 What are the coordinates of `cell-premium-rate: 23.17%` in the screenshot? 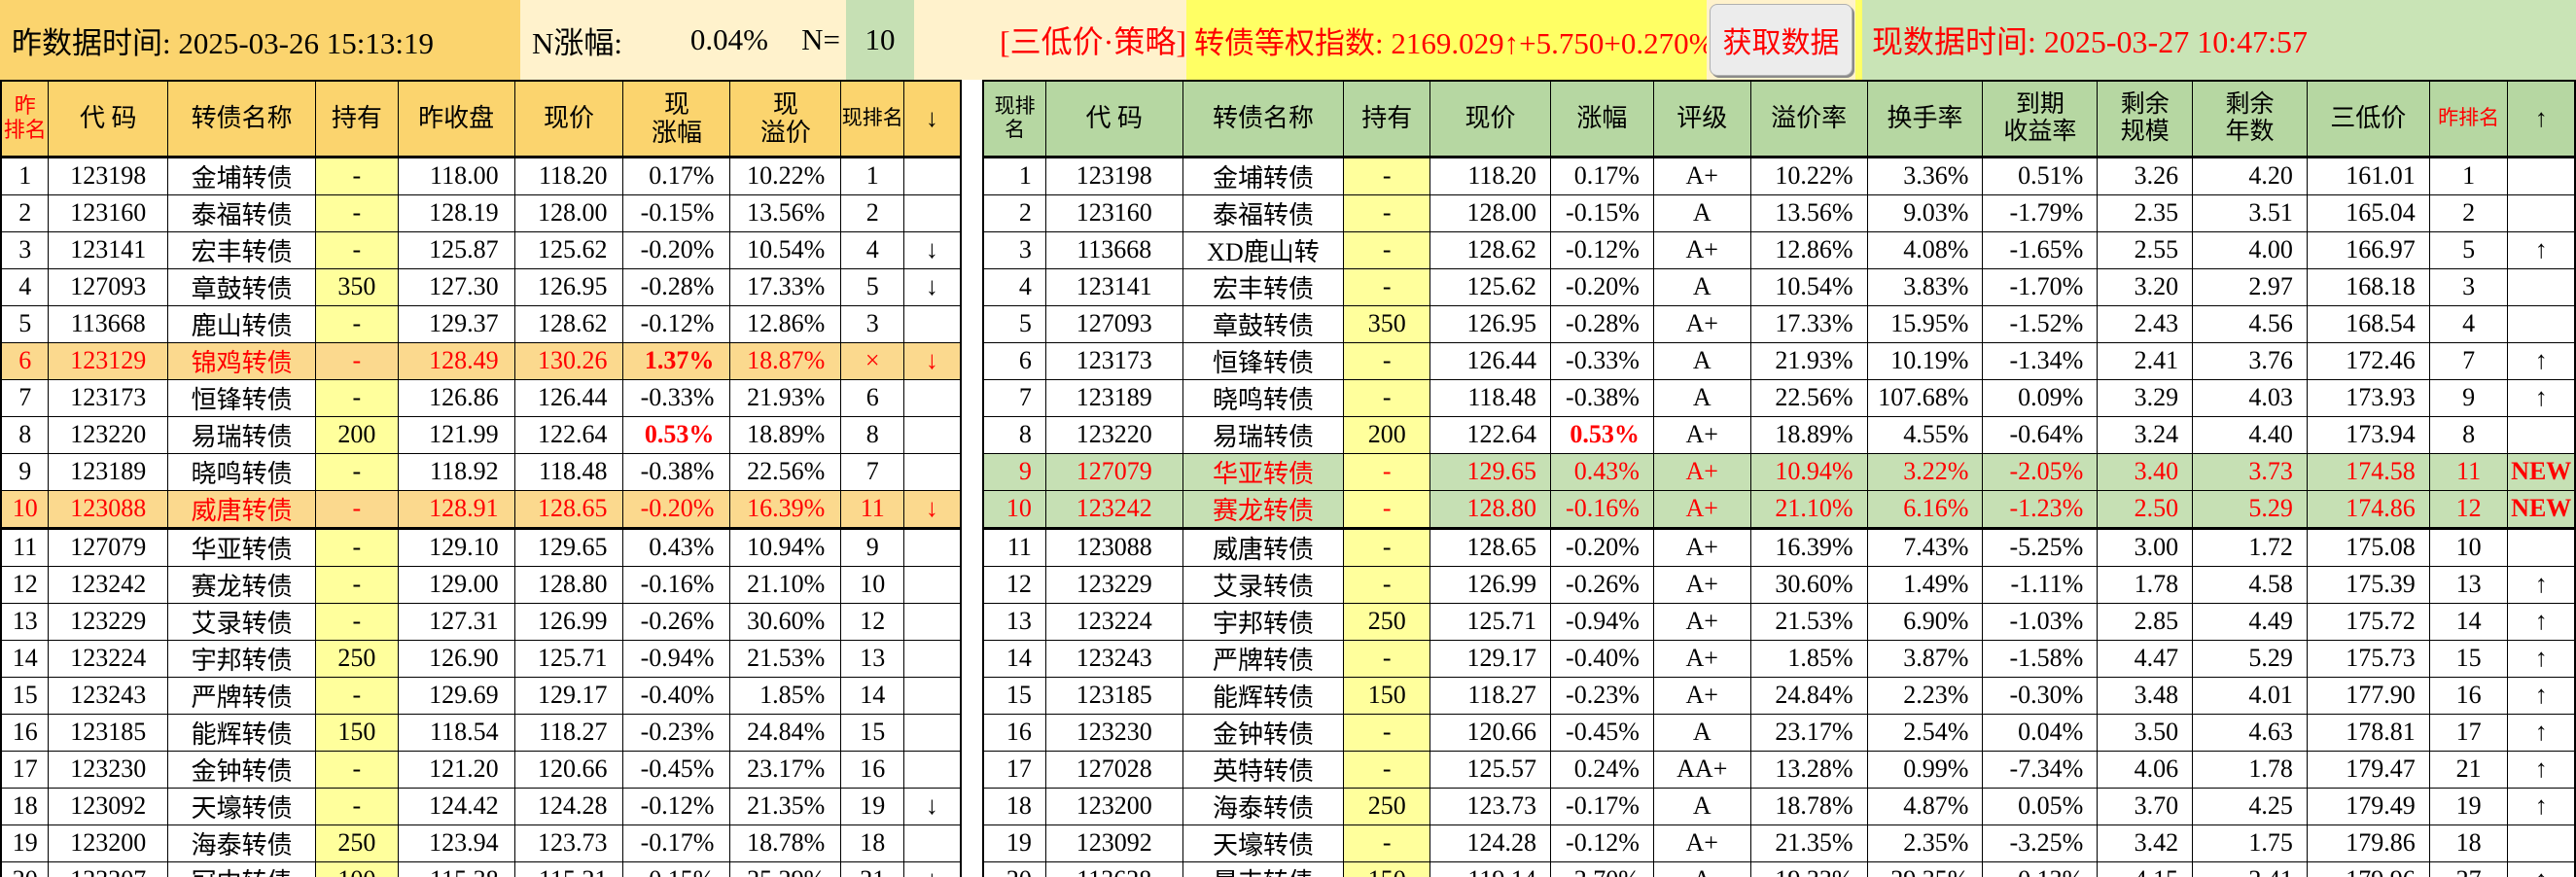 It's located at (1809, 732).